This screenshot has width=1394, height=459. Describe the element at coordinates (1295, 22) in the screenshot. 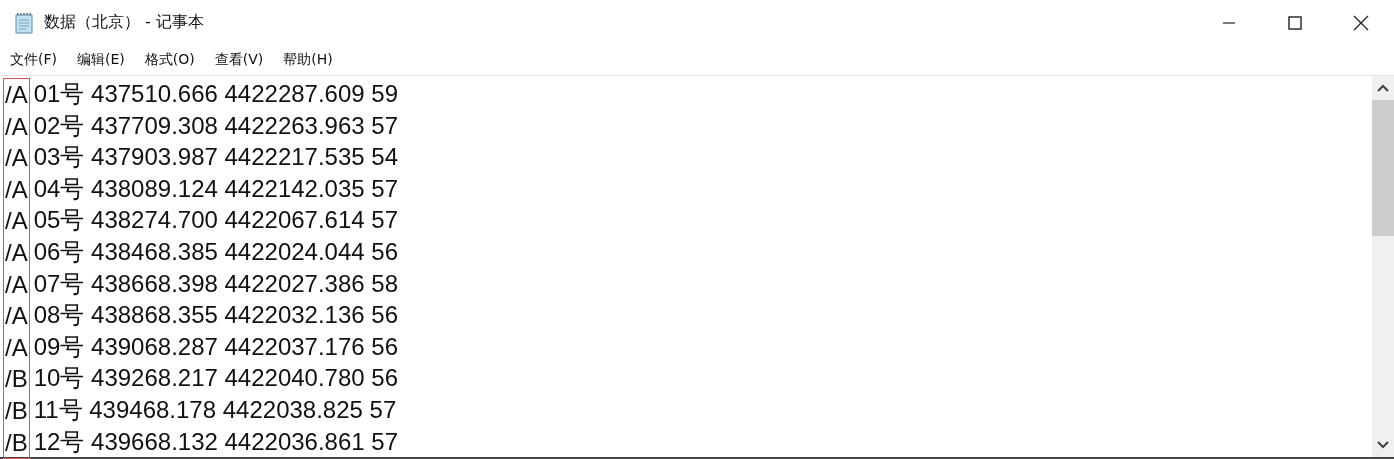

I see `maximize-icon` at that location.